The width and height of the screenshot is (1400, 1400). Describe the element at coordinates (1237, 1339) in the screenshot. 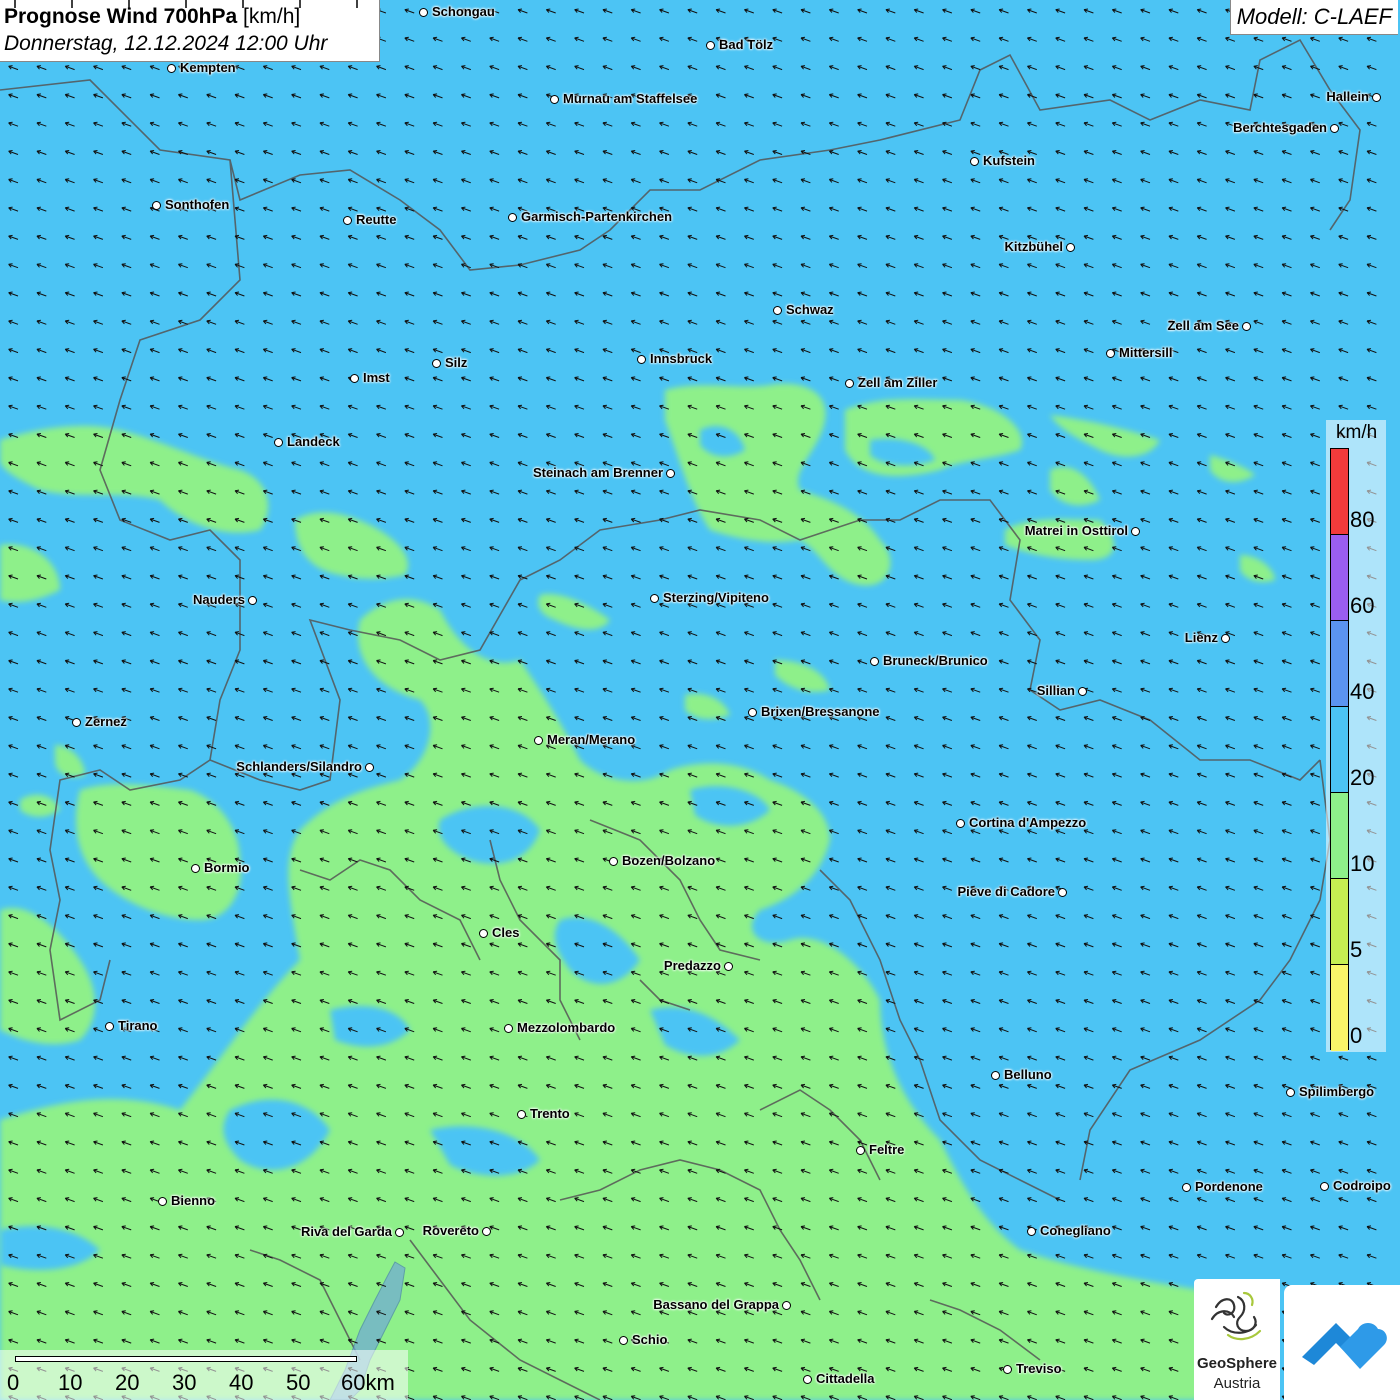

I see `geosphere-logo: GeoSphere Austria` at that location.